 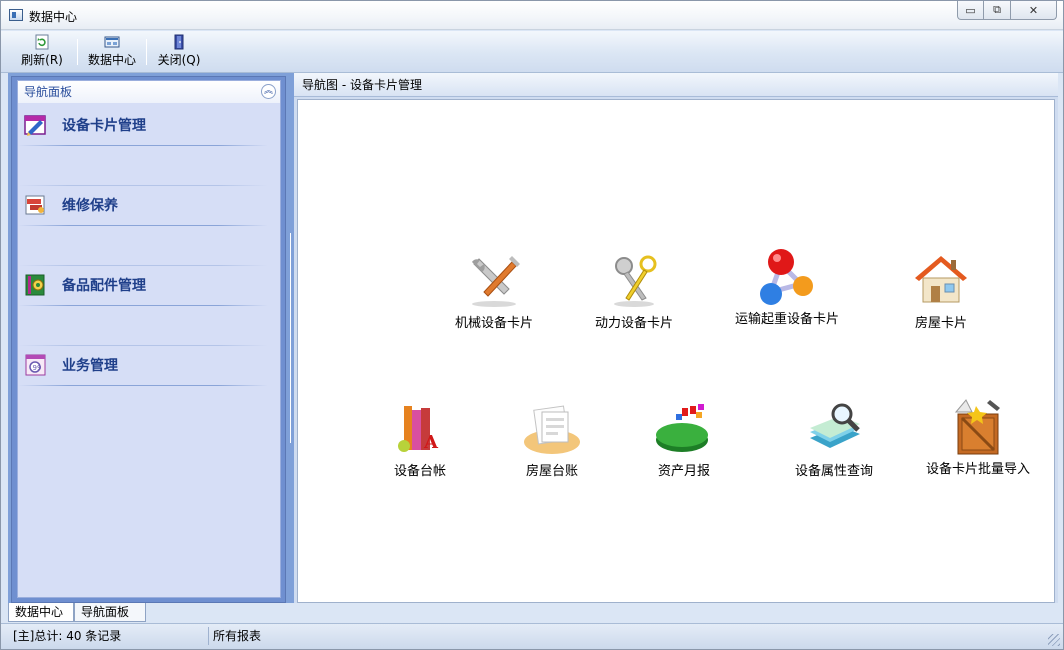 What do you see at coordinates (112, 52) in the screenshot?
I see `data-center-button: 数据中心` at bounding box center [112, 52].